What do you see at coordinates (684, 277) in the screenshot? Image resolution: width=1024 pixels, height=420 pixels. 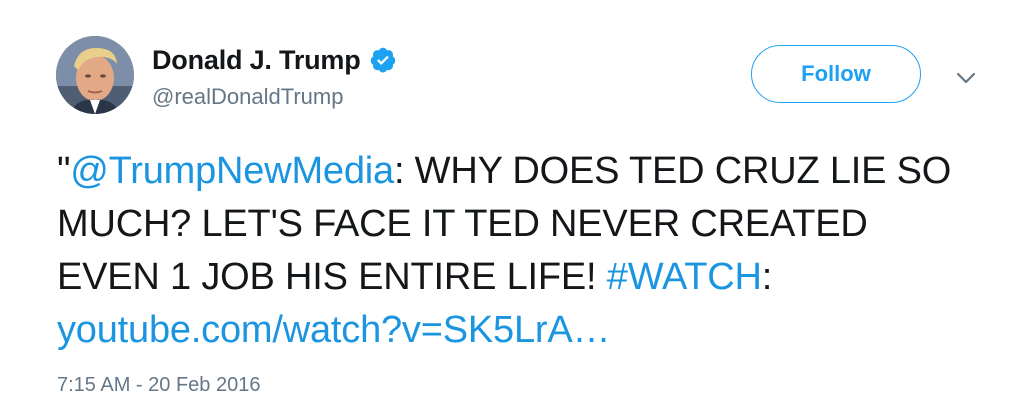 I see `hashtag-link: #WATCH` at bounding box center [684, 277].